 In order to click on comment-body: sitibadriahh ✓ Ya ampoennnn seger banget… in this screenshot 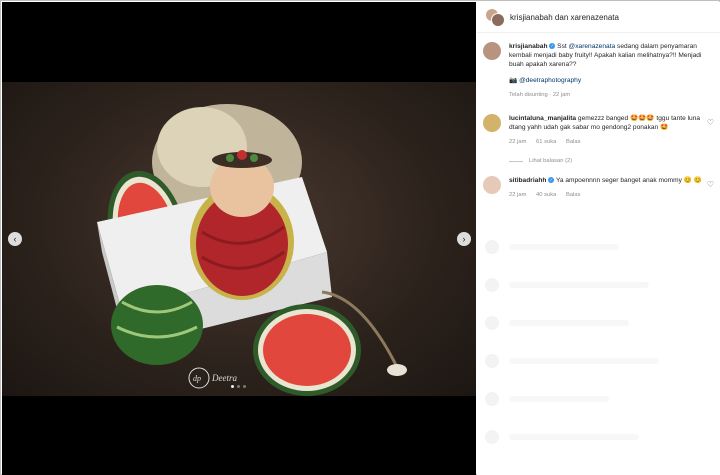, I will do `click(606, 188)`.